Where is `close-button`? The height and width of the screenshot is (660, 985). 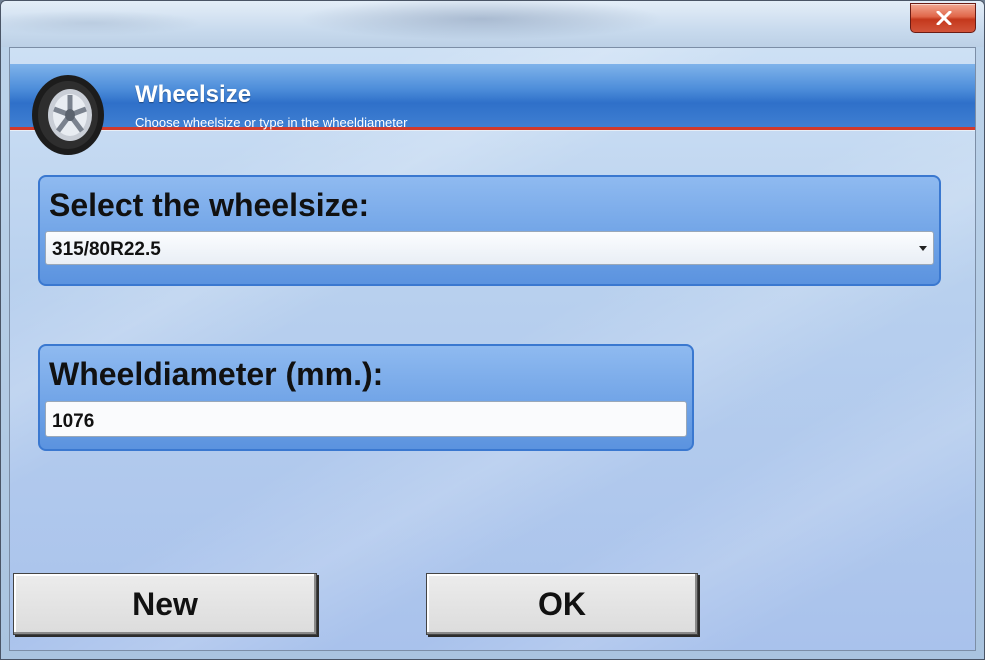
close-button is located at coordinates (943, 18).